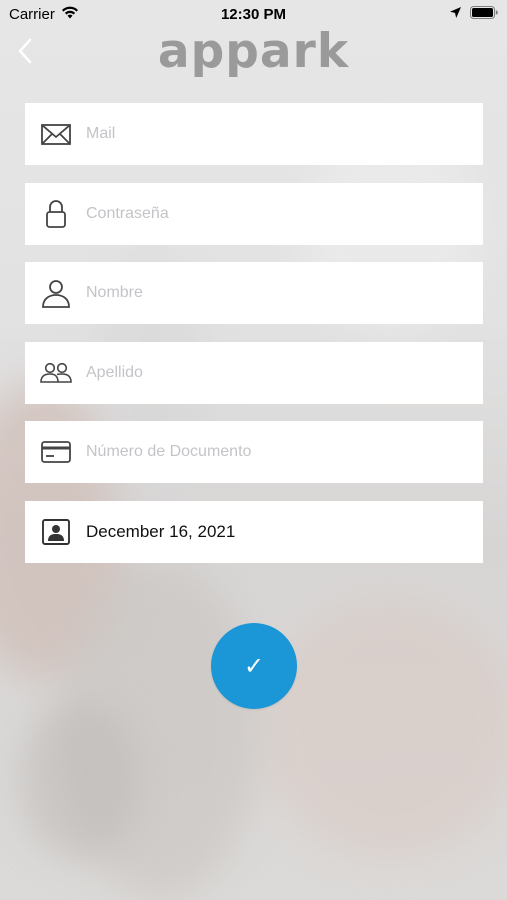 Image resolution: width=507 pixels, height=900 pixels. I want to click on mail-input, so click(276, 134).